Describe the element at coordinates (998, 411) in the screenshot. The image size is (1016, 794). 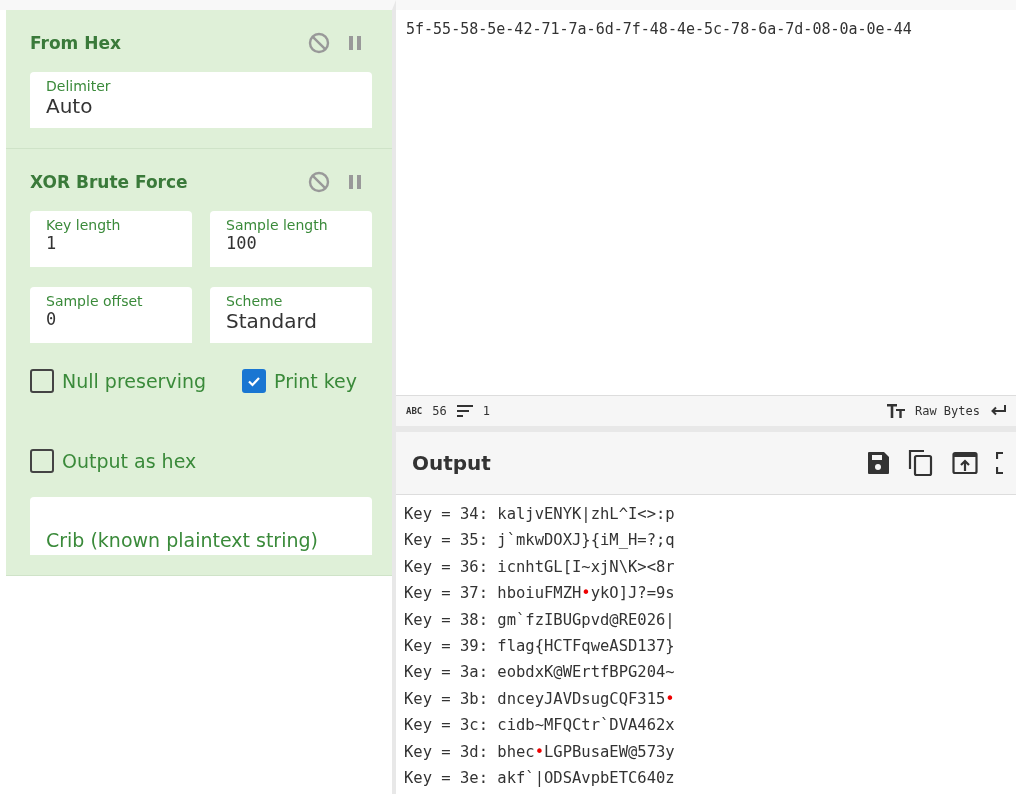
I see `return-arrow-icon` at that location.